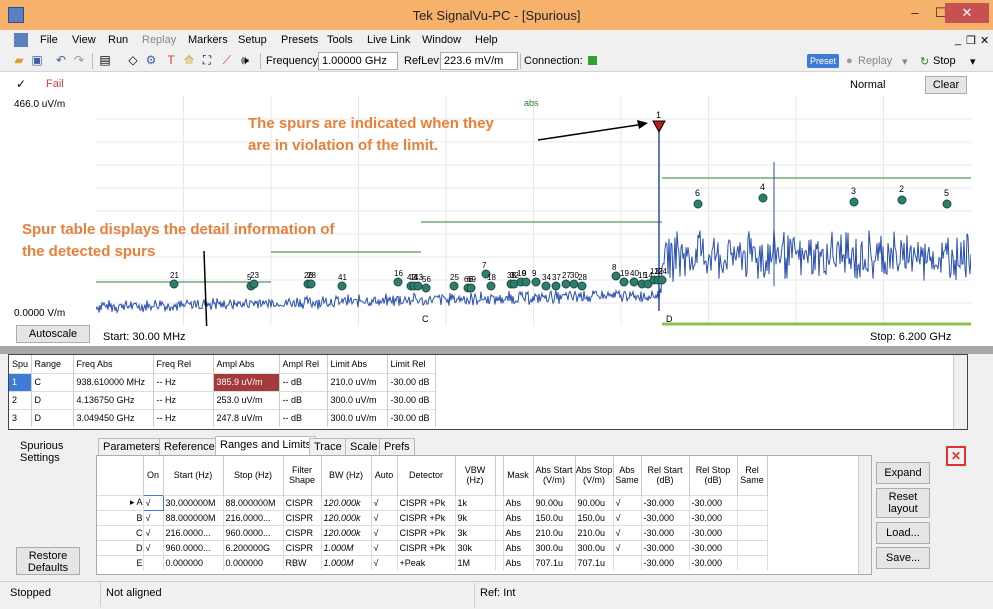  What do you see at coordinates (37, 60) in the screenshot?
I see `save-icon: ▣` at bounding box center [37, 60].